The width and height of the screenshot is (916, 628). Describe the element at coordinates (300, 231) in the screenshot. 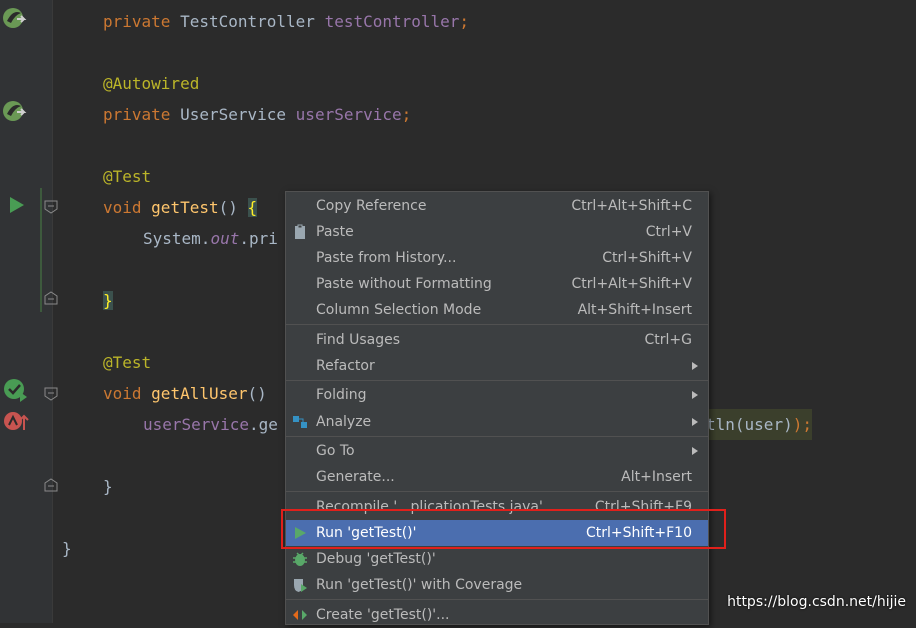

I see `paste-icon` at that location.